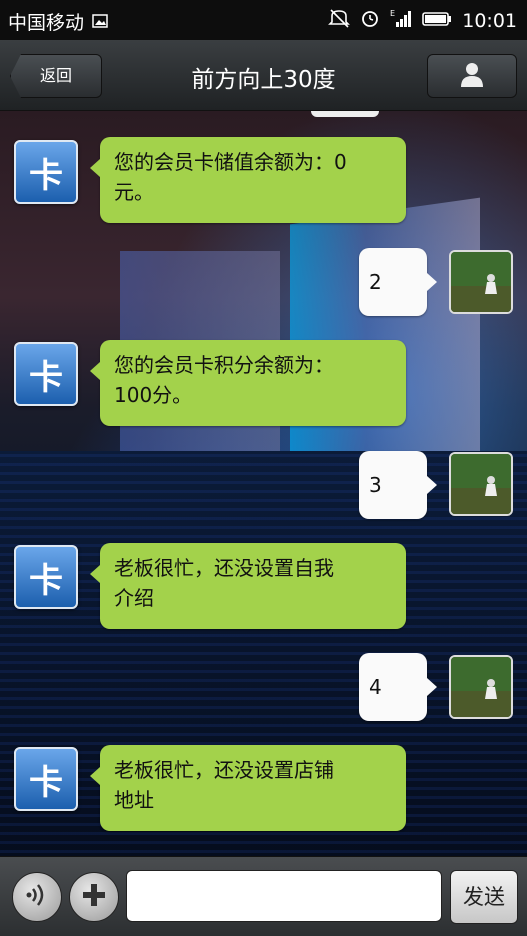 This screenshot has width=527, height=936. I want to click on status-left: 中国移动, so click(58, 21).